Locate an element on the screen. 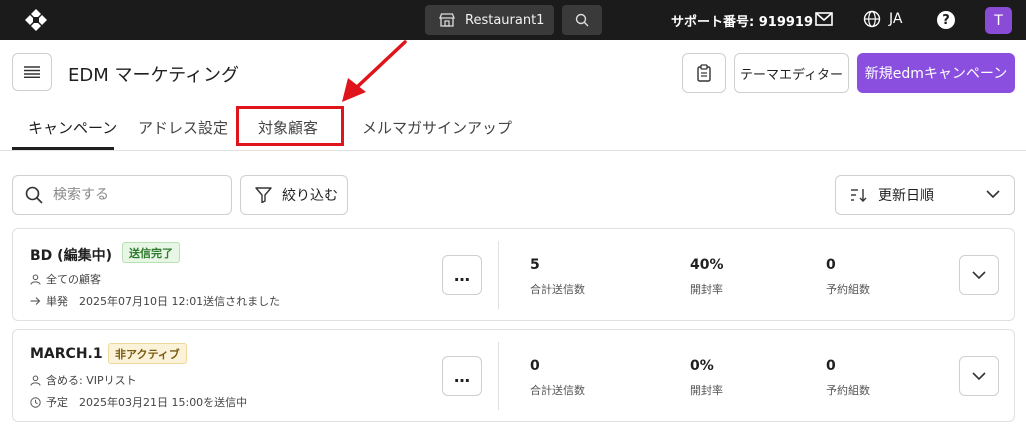  store-icon is located at coordinates (447, 20).